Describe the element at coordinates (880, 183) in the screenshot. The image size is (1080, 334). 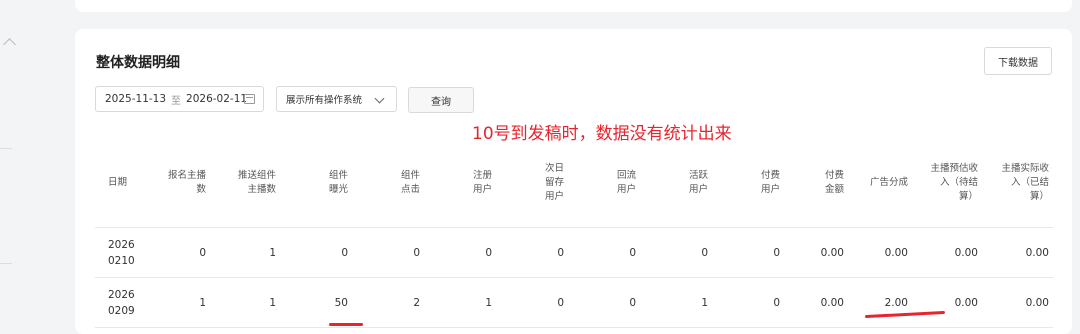
I see `column-header: 广告分成` at that location.